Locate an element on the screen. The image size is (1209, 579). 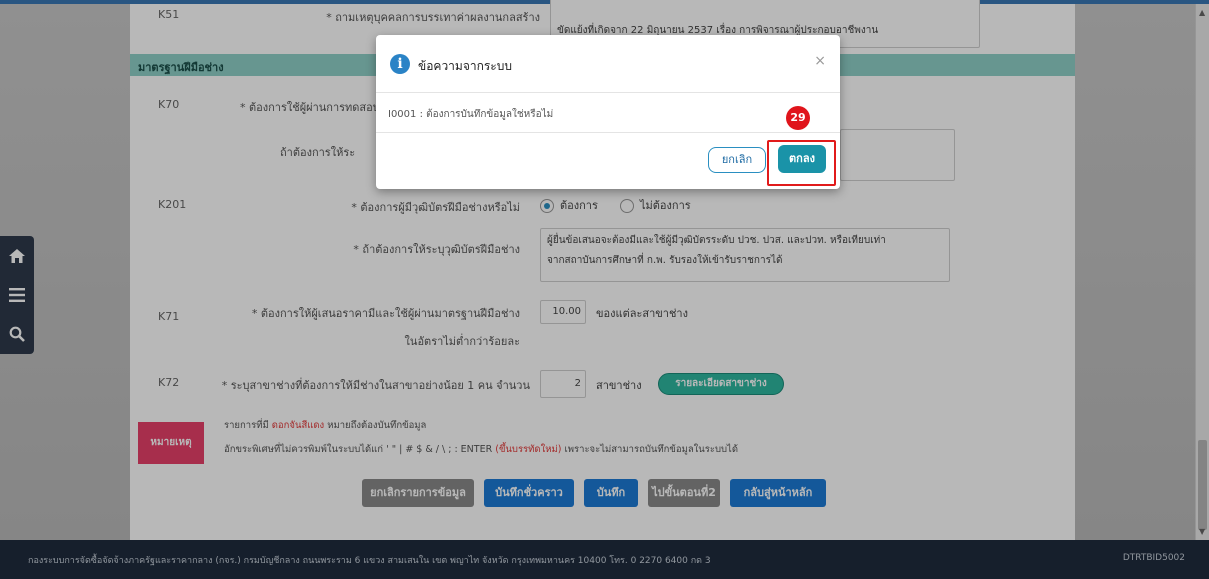
info-icon: i is located at coordinates (400, 64).